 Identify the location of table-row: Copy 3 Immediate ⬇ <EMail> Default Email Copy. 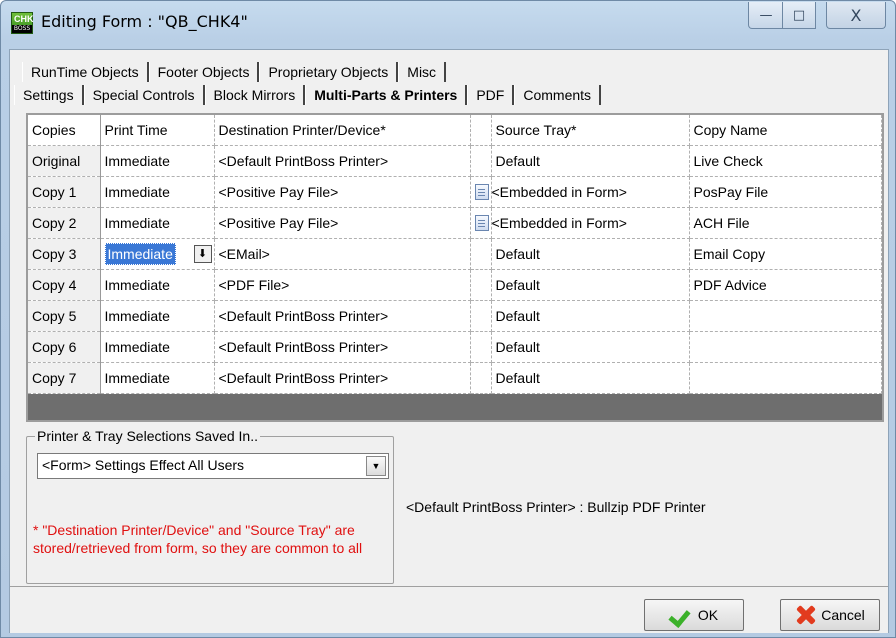
(455, 254).